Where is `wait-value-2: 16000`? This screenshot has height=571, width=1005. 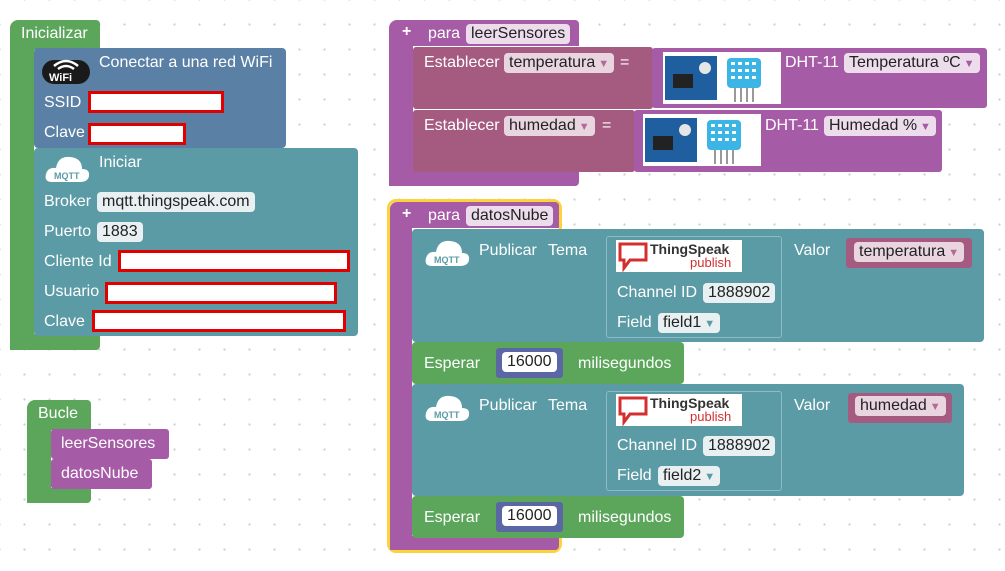 wait-value-2: 16000 is located at coordinates (529, 516).